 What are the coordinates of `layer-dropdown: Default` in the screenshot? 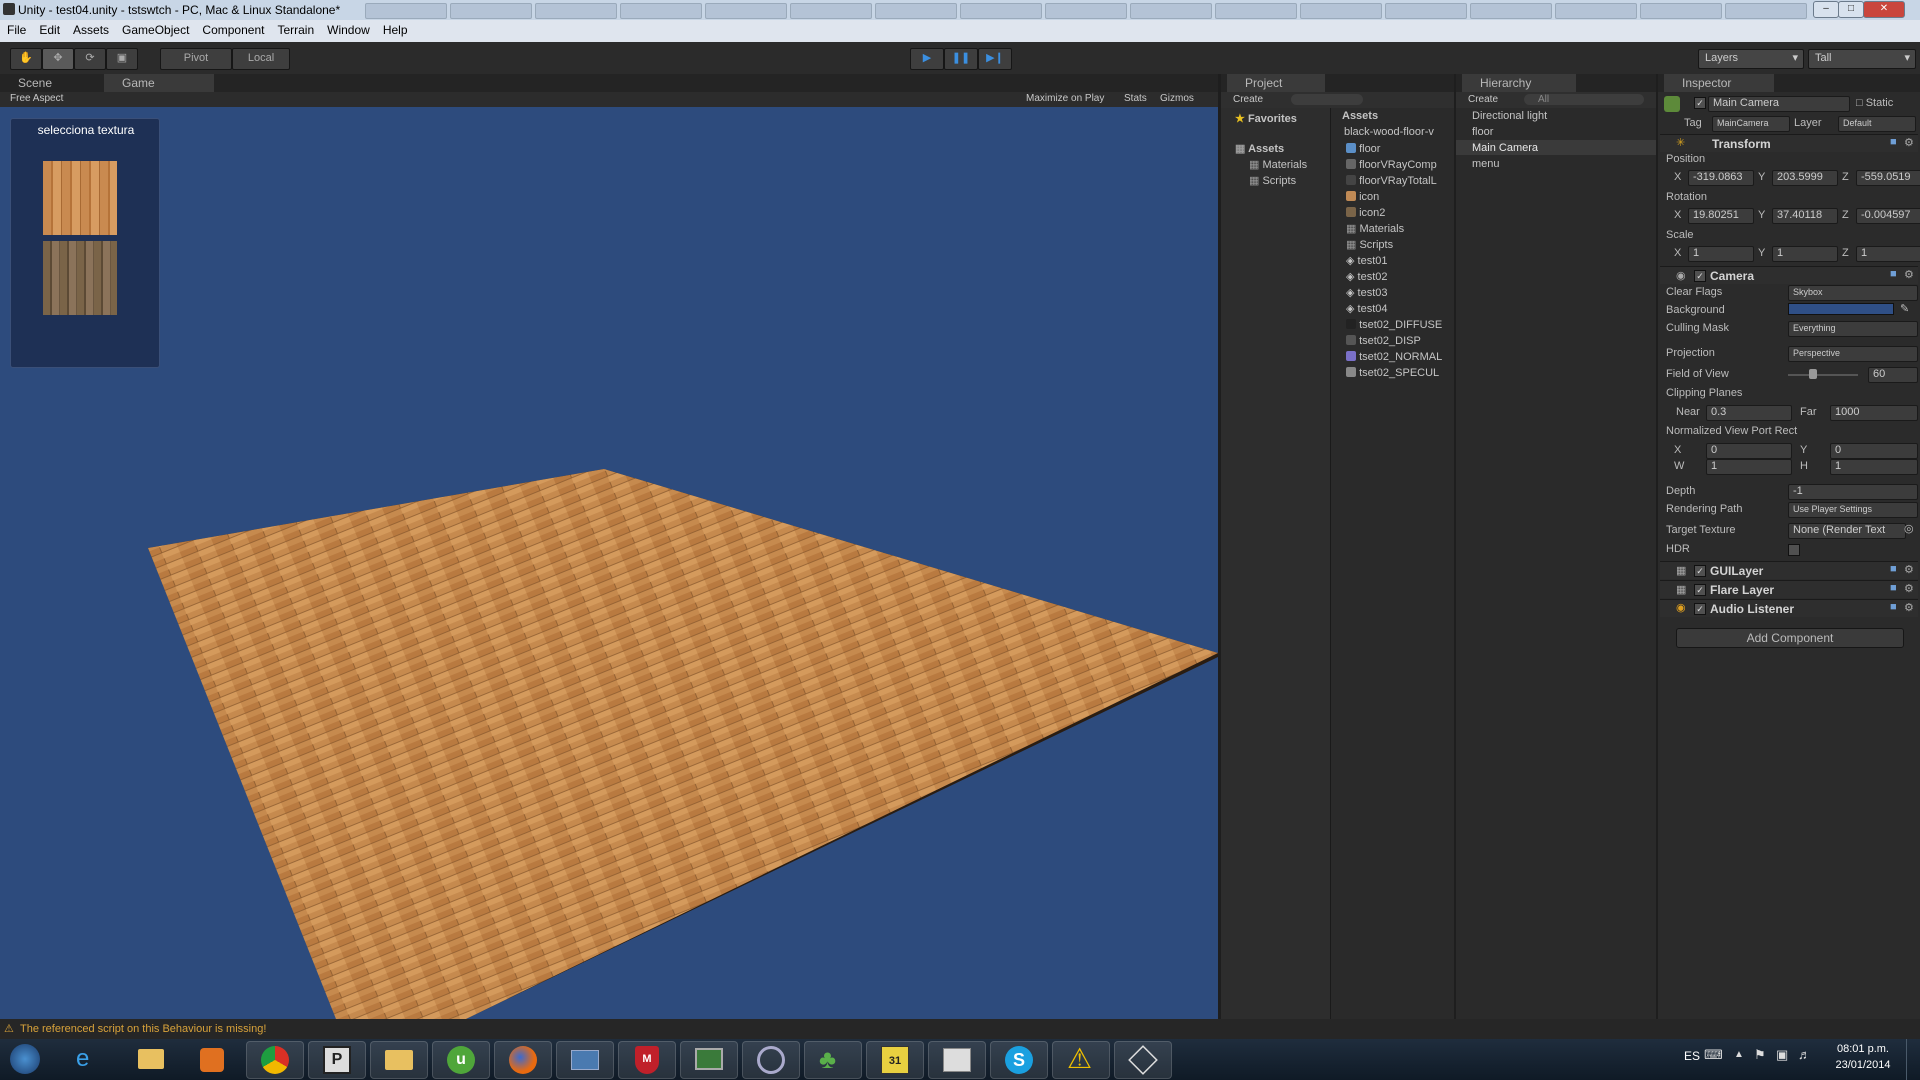 It's located at (1877, 124).